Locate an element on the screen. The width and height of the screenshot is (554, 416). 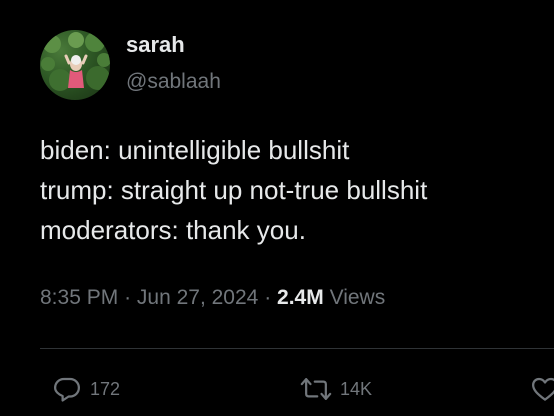
reply-button: 172 is located at coordinates (86, 389).